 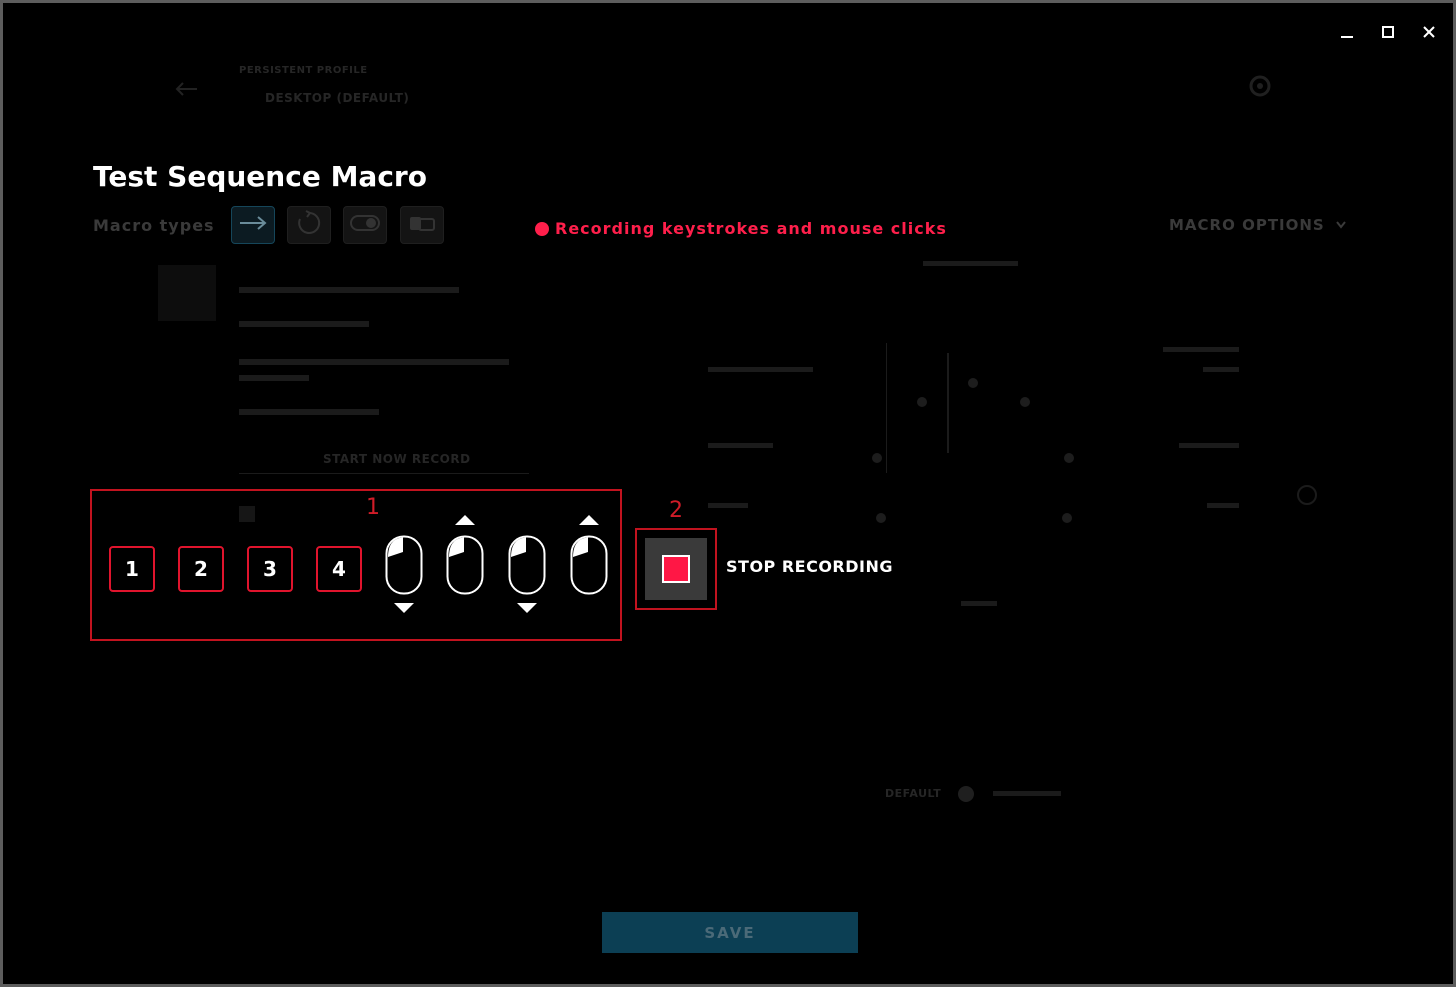 I want to click on background-toggle-knob, so click(x=966, y=794).